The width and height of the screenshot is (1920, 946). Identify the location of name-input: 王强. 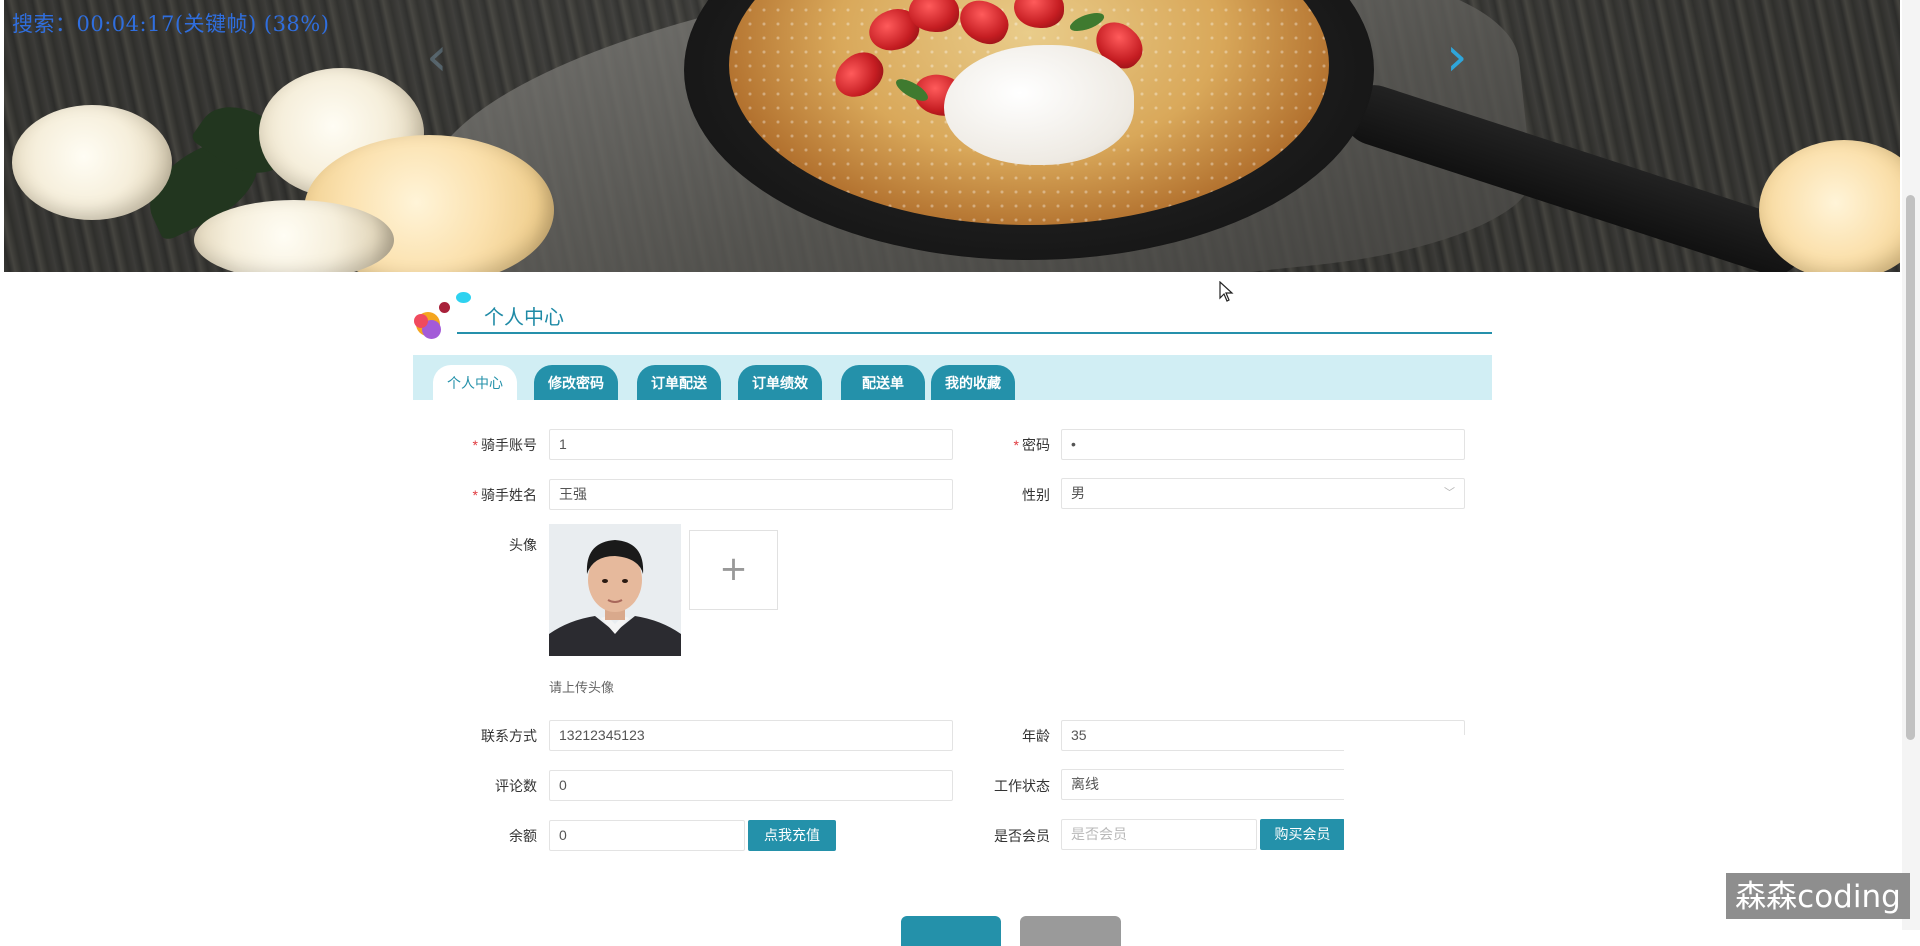
(751, 494).